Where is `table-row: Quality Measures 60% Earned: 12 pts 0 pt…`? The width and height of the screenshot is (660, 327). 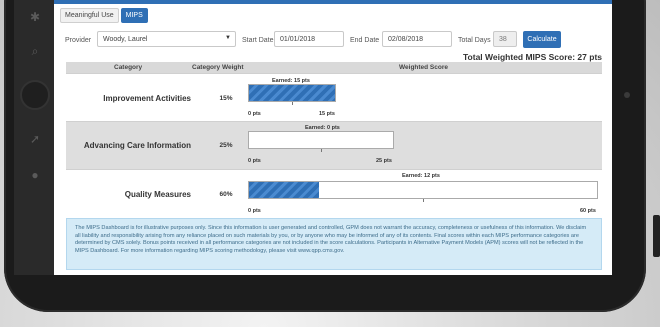
table-row: Quality Measures 60% Earned: 12 pts 0 pt… is located at coordinates (334, 193).